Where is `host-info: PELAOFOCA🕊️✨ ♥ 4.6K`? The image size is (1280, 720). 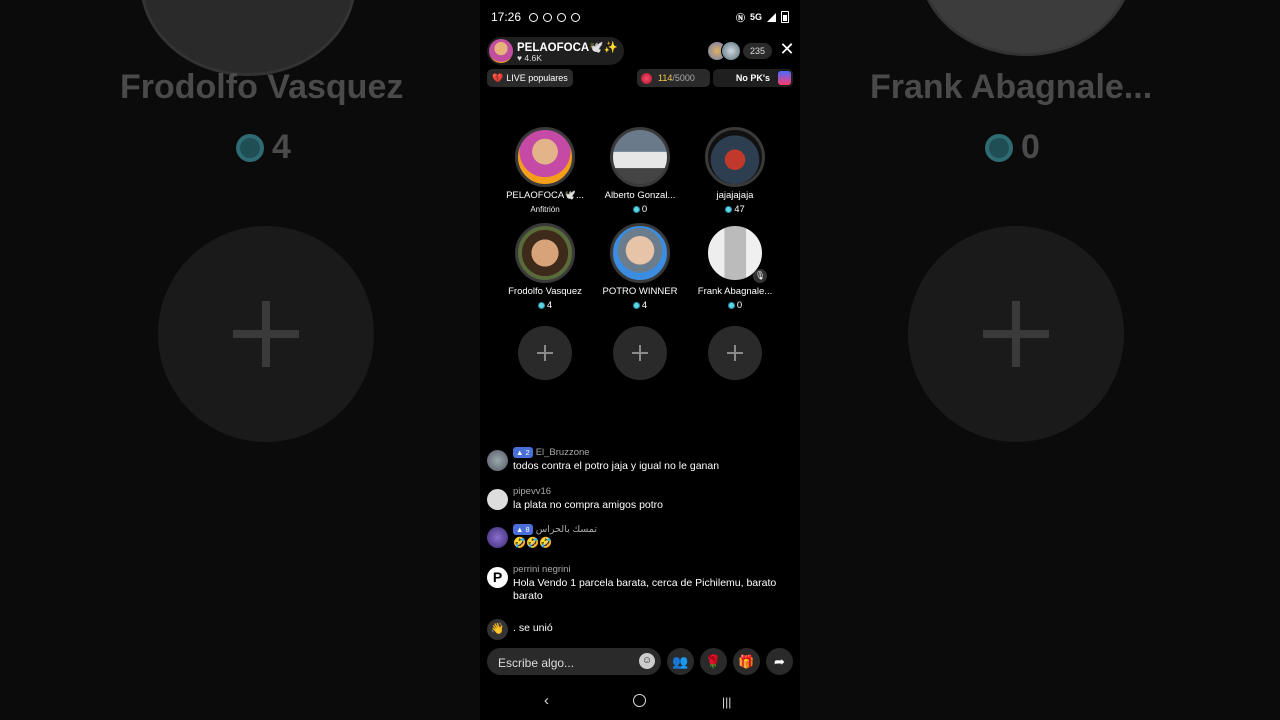 host-info: PELAOFOCA🕊️✨ ♥ 4.6K is located at coordinates (555, 51).